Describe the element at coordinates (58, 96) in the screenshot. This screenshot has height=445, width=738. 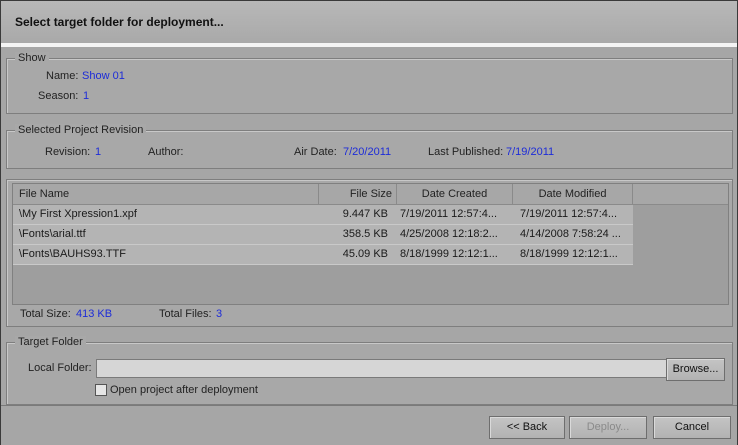
I see `show-season-label: Season:` at that location.